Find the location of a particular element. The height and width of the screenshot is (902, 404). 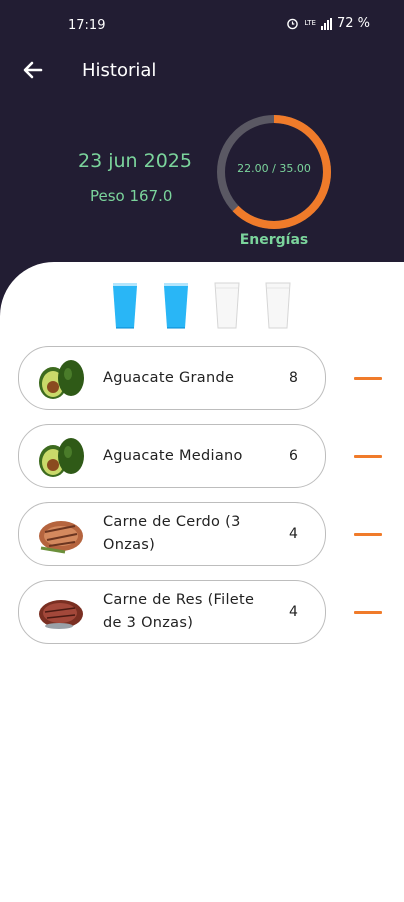

food-quantity: 8 is located at coordinates (293, 378).